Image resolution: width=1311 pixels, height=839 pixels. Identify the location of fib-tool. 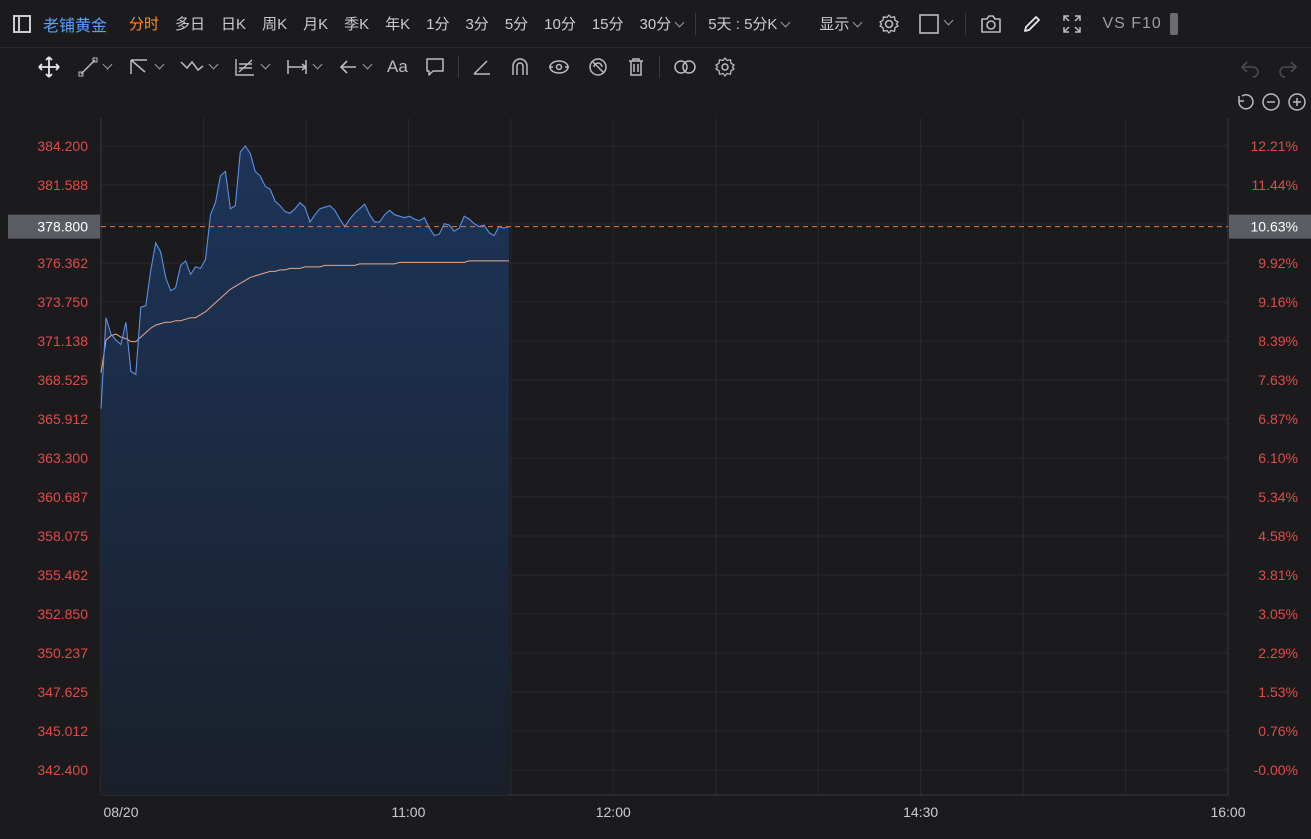
(252, 67).